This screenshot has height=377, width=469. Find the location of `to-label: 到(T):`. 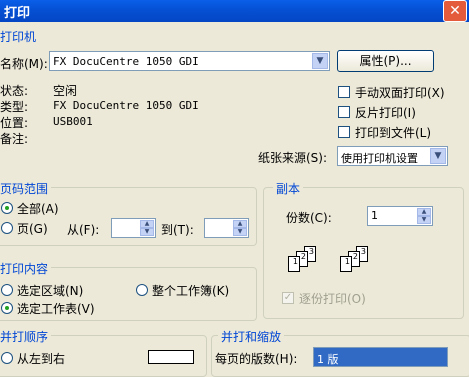

to-label: 到(T): is located at coordinates (177, 230).